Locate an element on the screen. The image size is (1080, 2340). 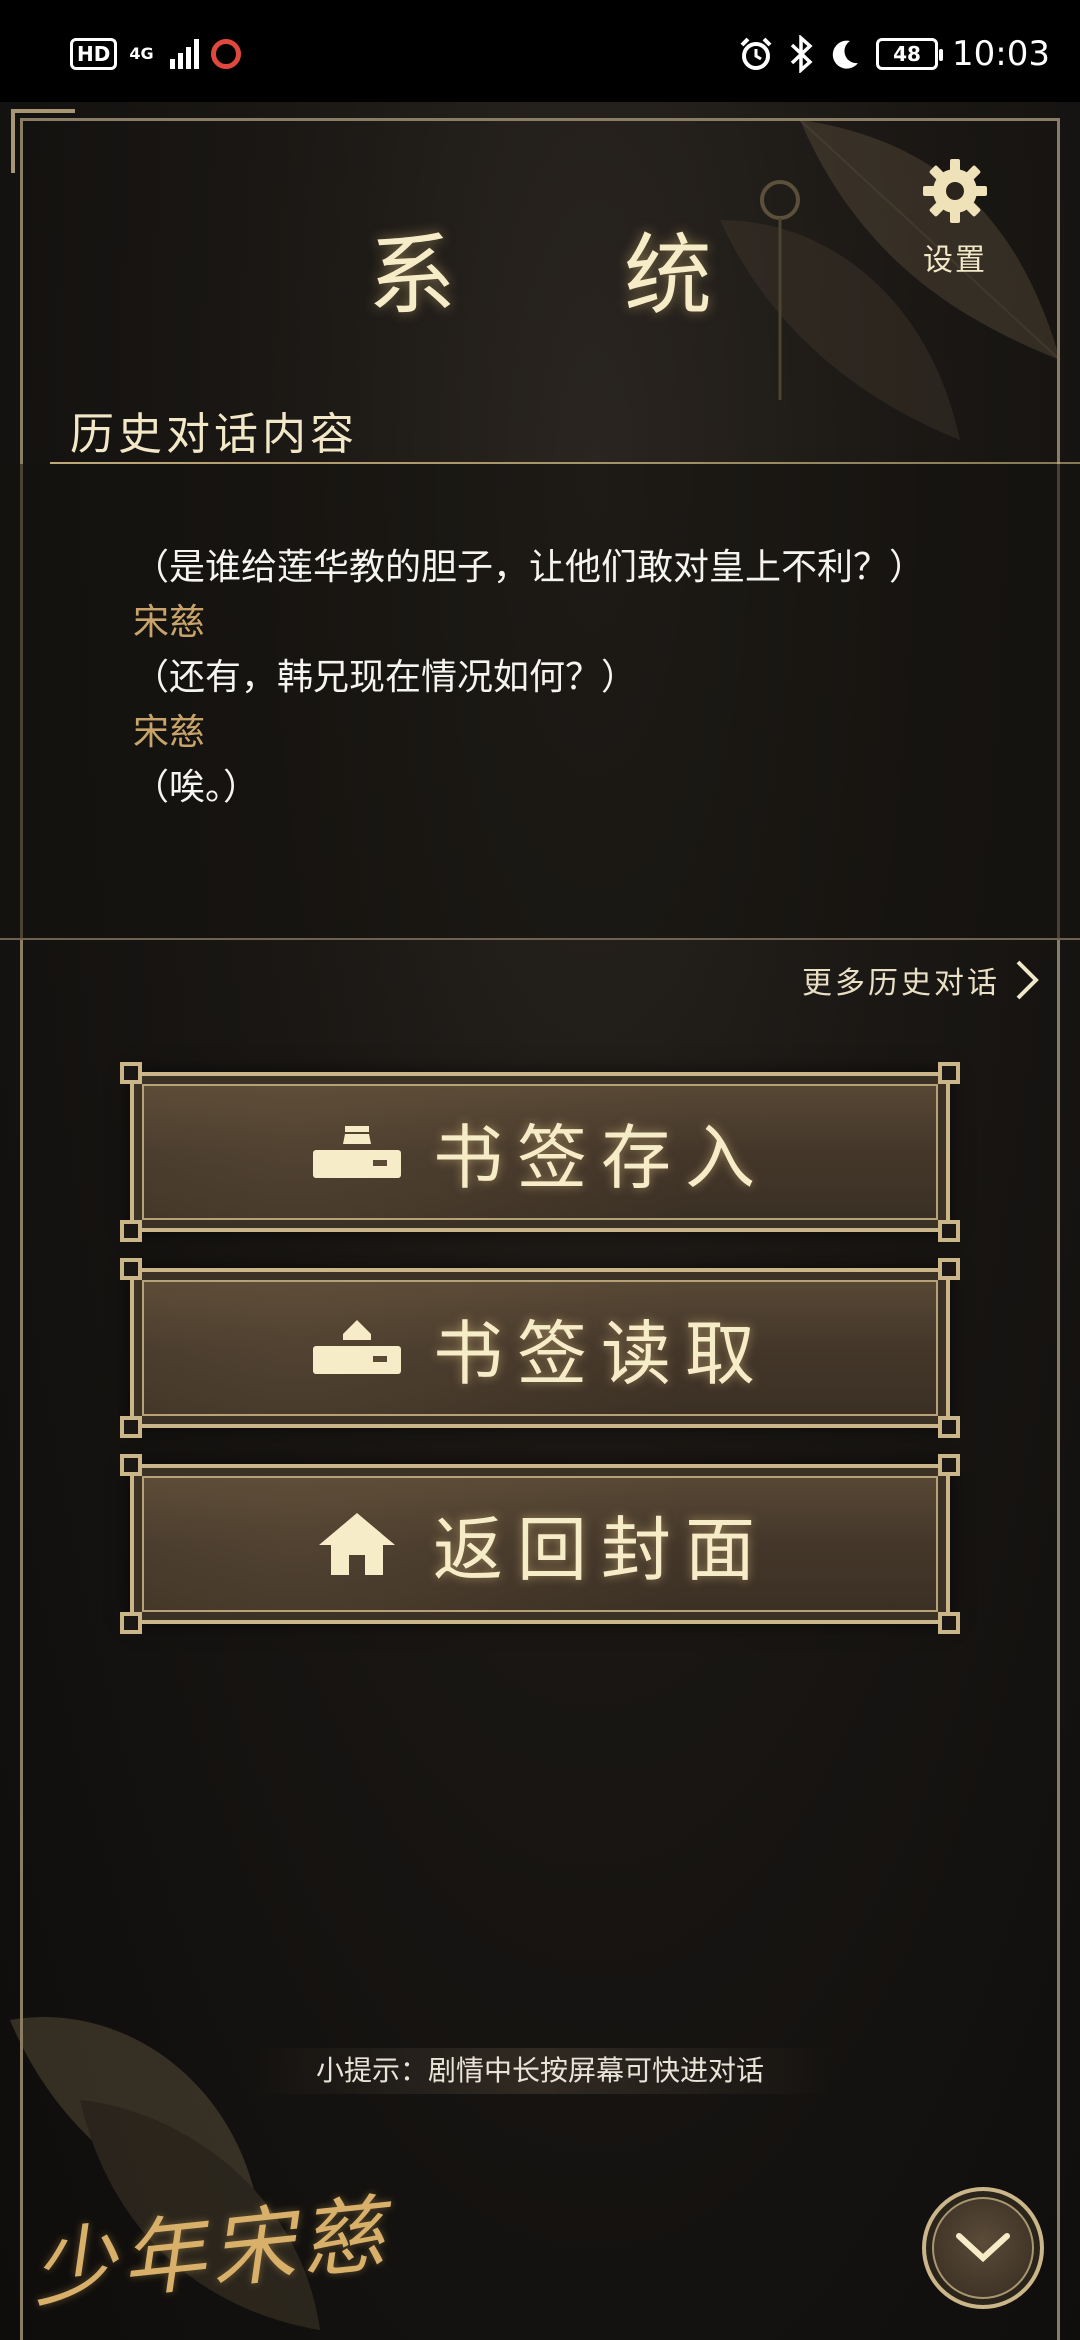
clock: 10:03 is located at coordinates (1001, 54).